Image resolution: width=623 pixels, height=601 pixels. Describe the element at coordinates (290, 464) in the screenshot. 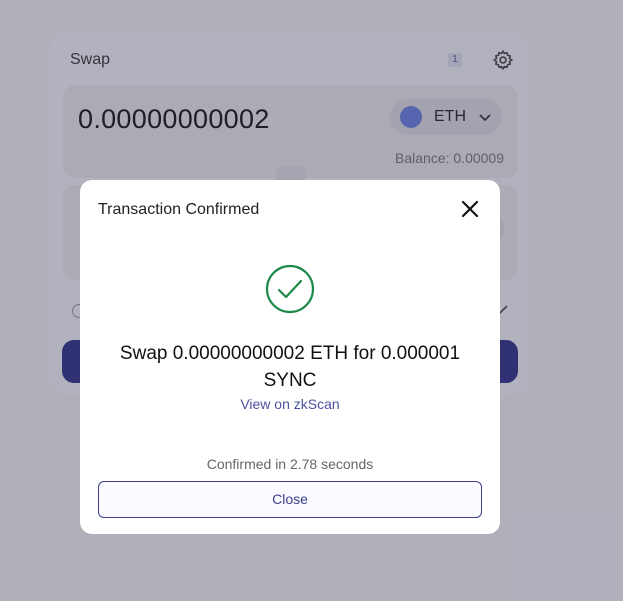

I see `confirmed-time: Confirmed in 2.78 seconds` at that location.